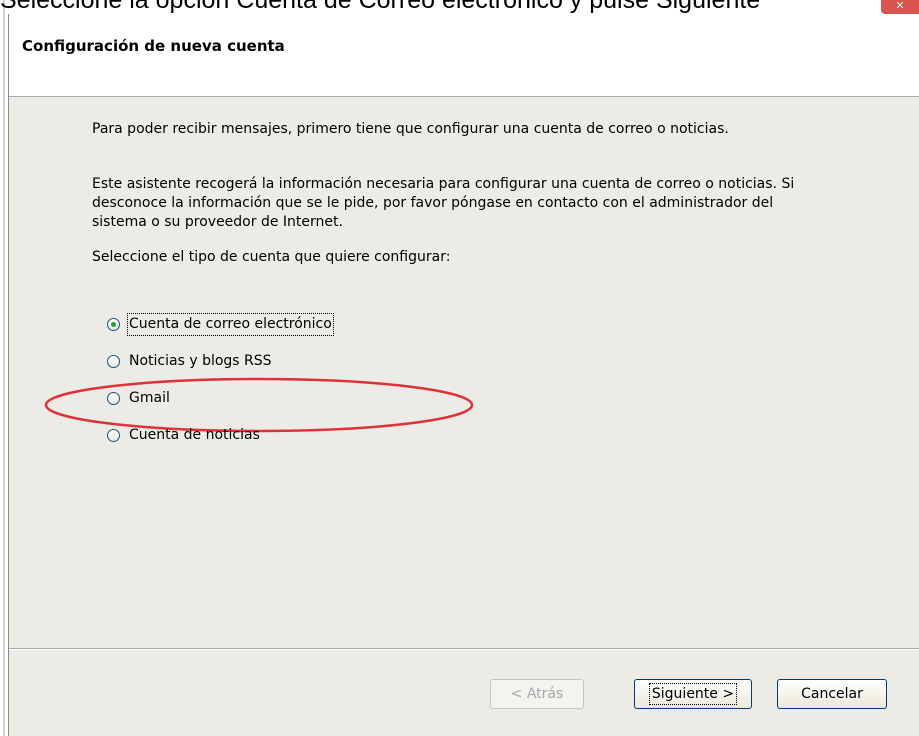 This screenshot has width=919, height=736. What do you see at coordinates (149, 398) in the screenshot?
I see `radio-label-gmail: Gmail` at bounding box center [149, 398].